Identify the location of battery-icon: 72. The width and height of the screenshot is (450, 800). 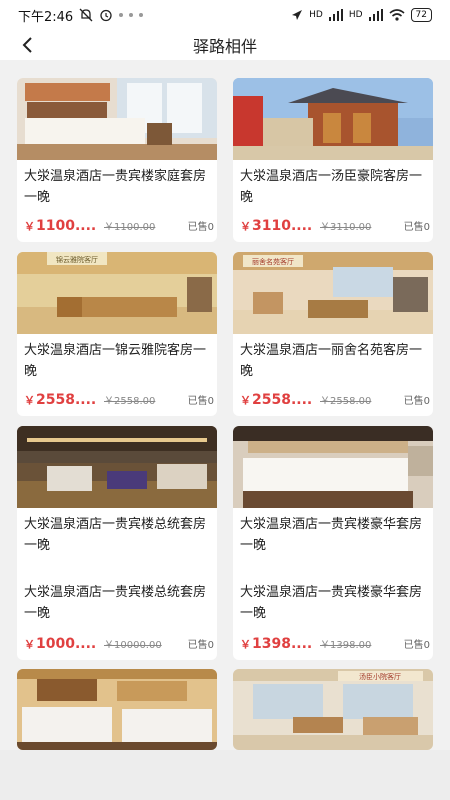
(421, 15).